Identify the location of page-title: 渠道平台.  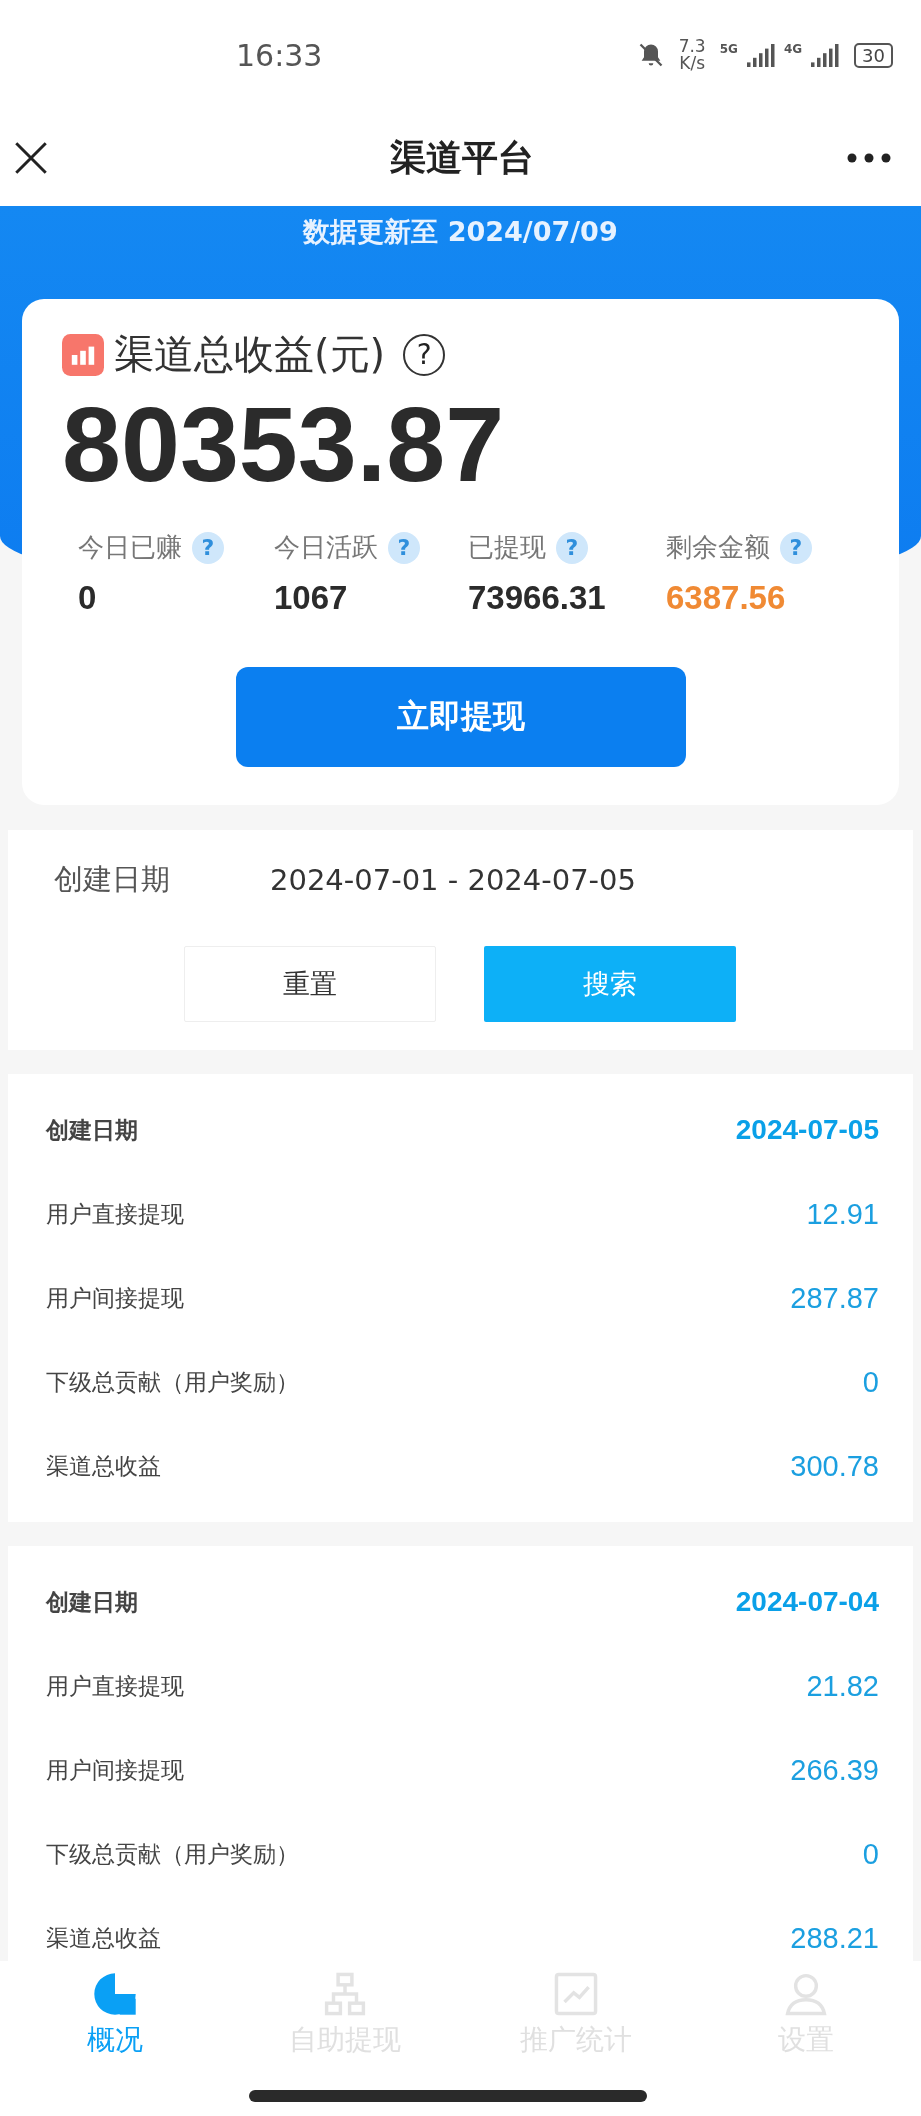
(461, 157).